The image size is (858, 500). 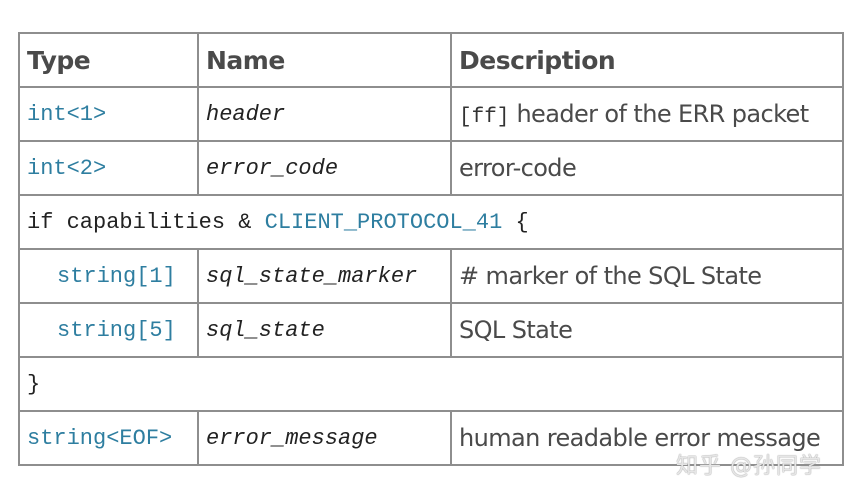 What do you see at coordinates (324, 114) in the screenshot?
I see `name-cell: header` at bounding box center [324, 114].